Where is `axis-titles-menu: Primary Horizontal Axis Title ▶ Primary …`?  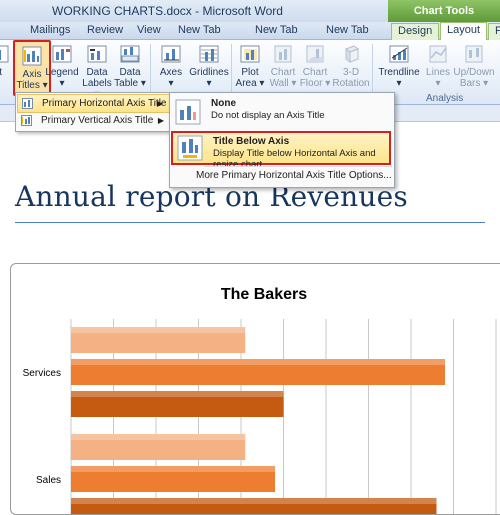 axis-titles-menu: Primary Horizontal Axis Title ▶ Primary … is located at coordinates (93, 112).